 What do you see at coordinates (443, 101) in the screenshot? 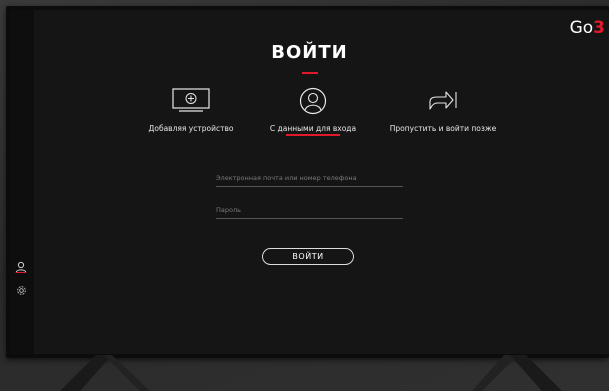
I see `share-arrow-icon` at bounding box center [443, 101].